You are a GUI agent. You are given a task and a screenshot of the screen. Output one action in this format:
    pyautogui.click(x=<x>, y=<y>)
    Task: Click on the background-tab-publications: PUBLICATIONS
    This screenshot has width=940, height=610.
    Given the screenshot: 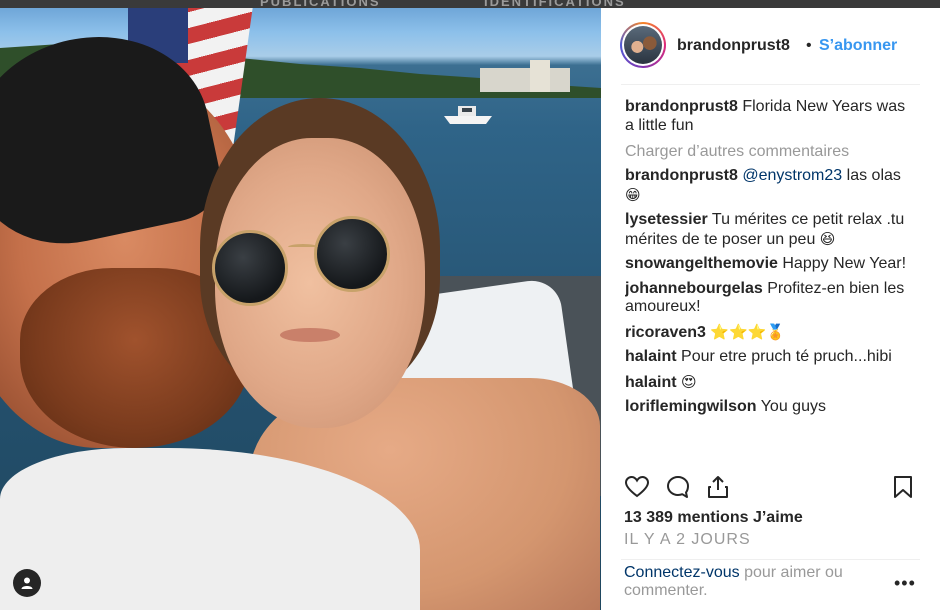 What is the action you would take?
    pyautogui.click(x=320, y=4)
    